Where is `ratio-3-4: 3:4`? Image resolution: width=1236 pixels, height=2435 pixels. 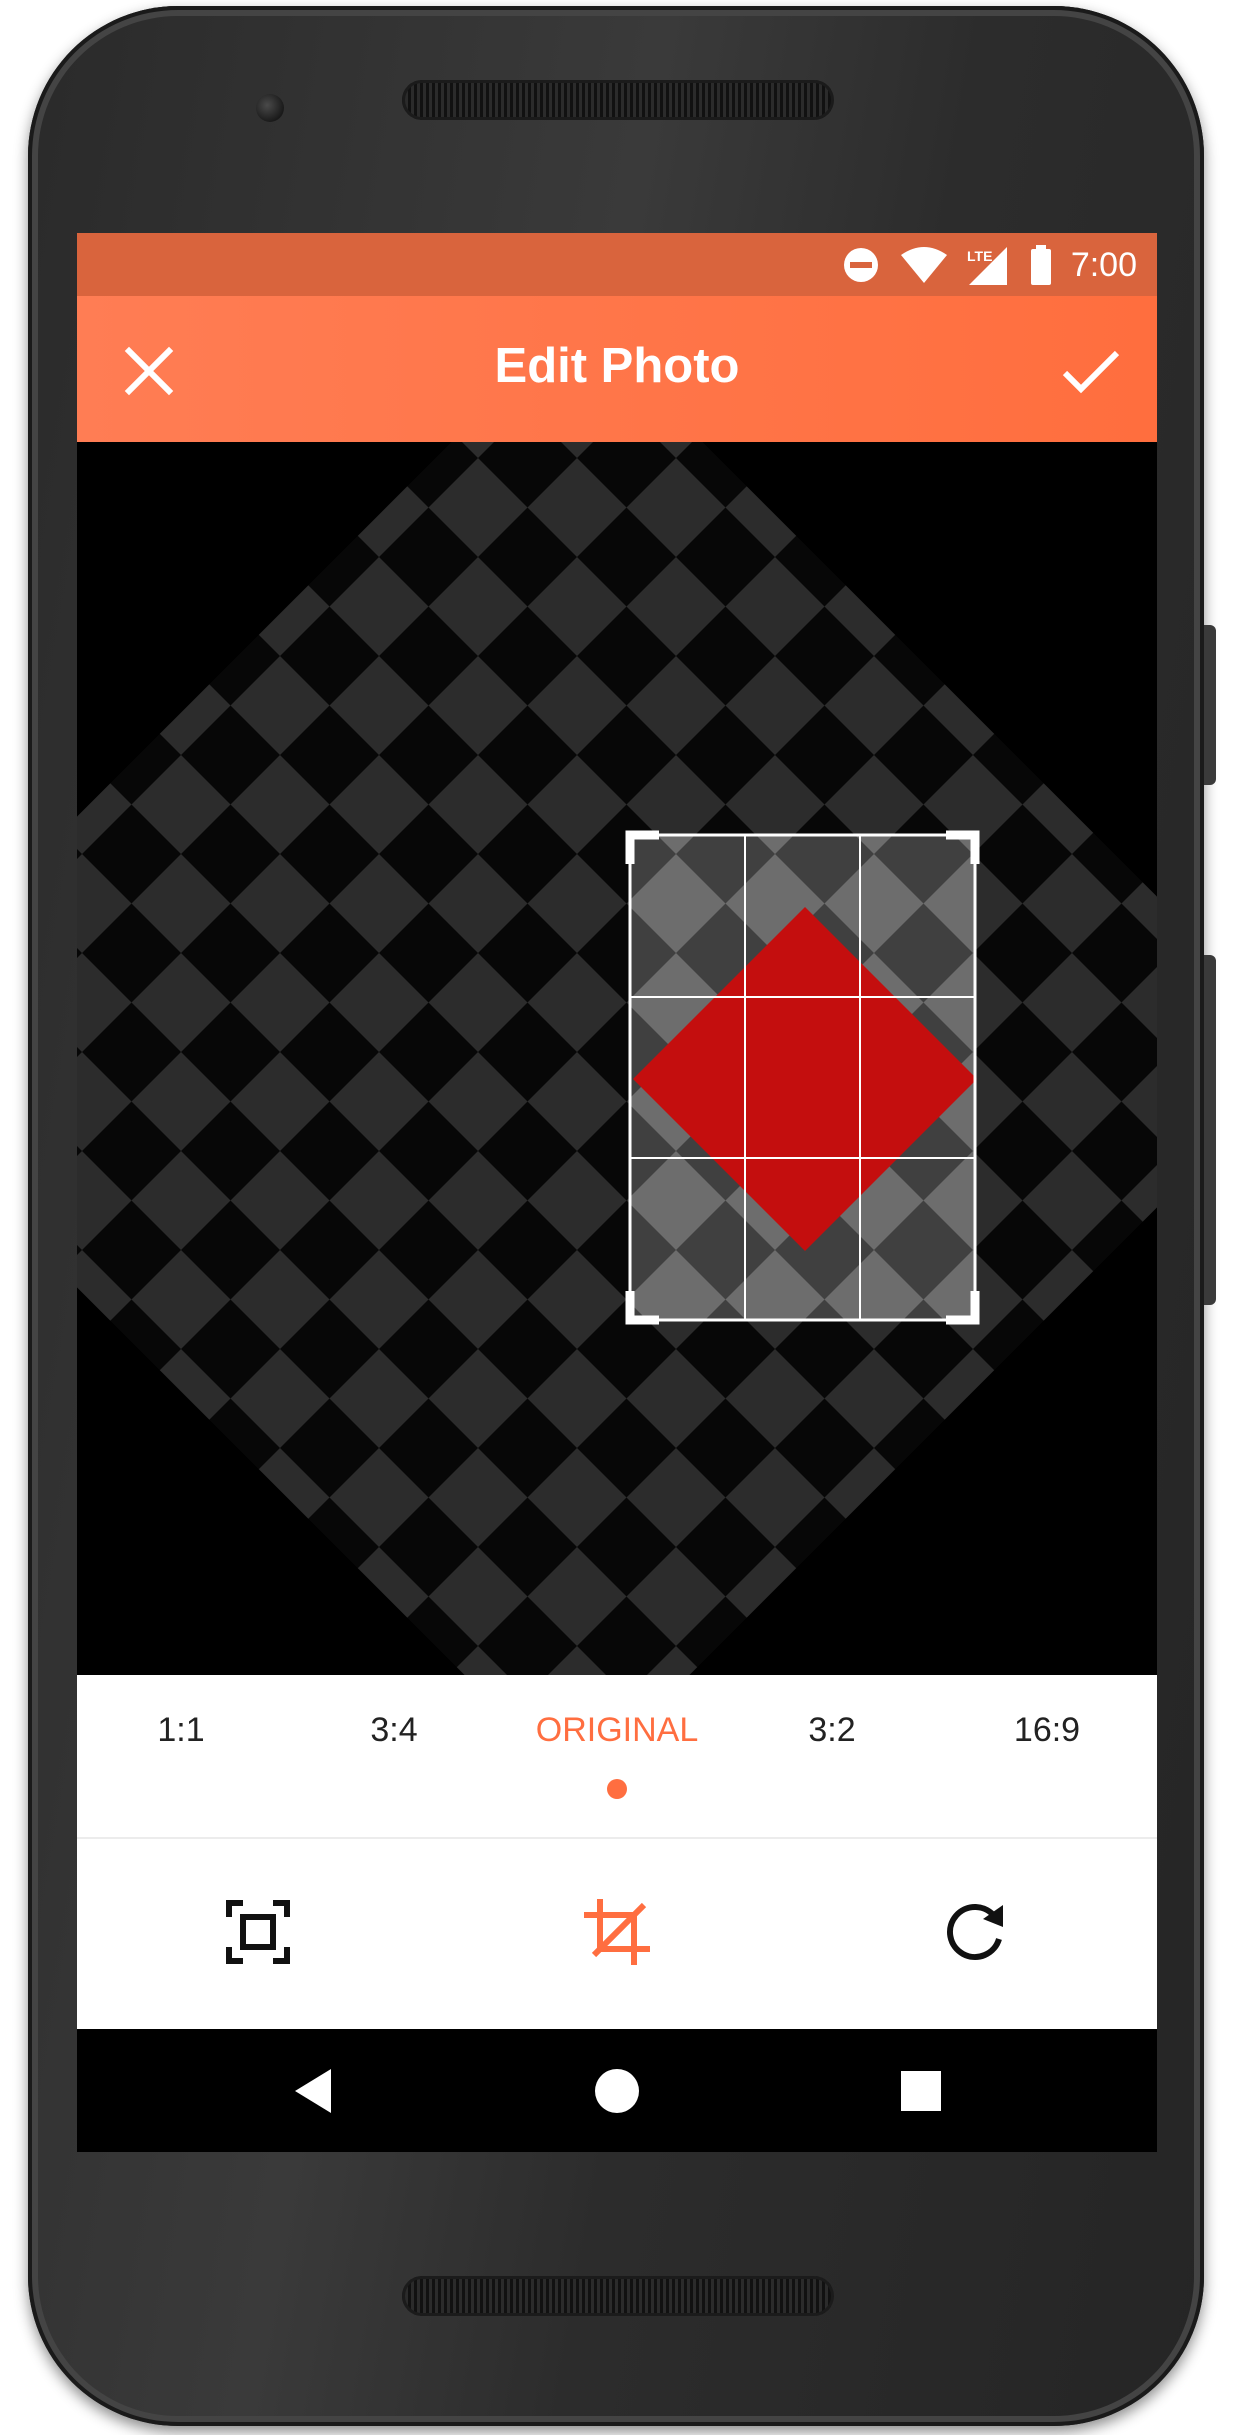
ratio-3-4: 3:4 is located at coordinates (394, 1730).